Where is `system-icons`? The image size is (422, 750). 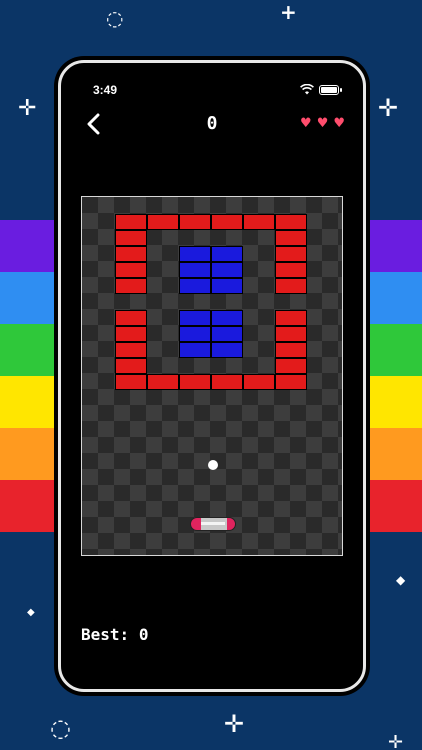
system-icons is located at coordinates (321, 89).